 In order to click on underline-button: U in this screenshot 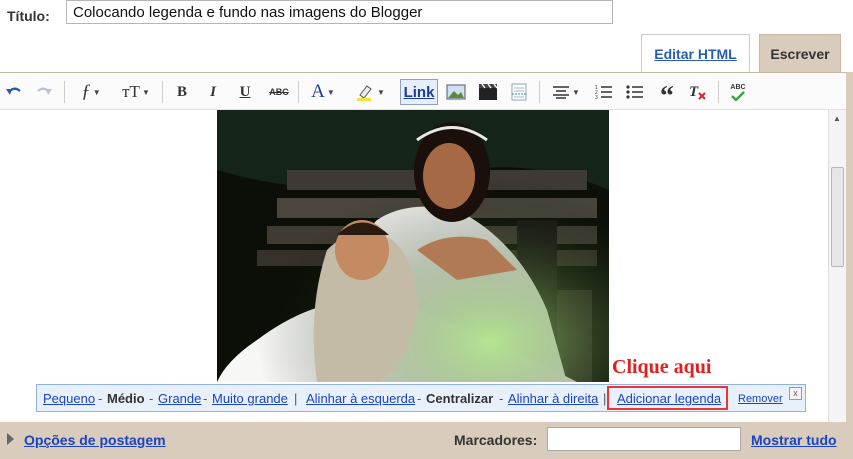, I will do `click(245, 92)`.